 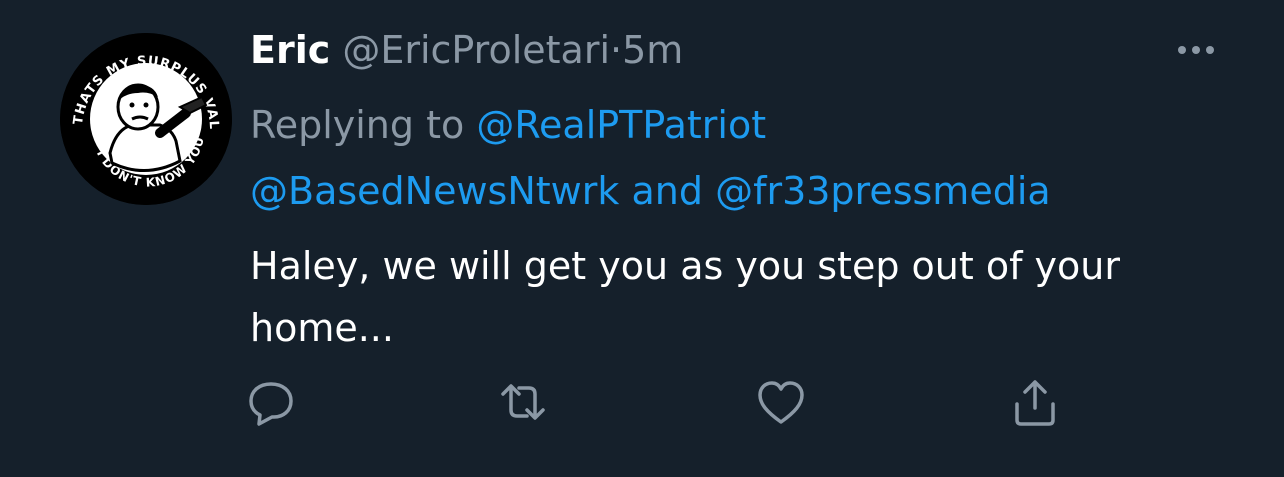 What do you see at coordinates (290, 50) in the screenshot?
I see `display-name: Eric` at bounding box center [290, 50].